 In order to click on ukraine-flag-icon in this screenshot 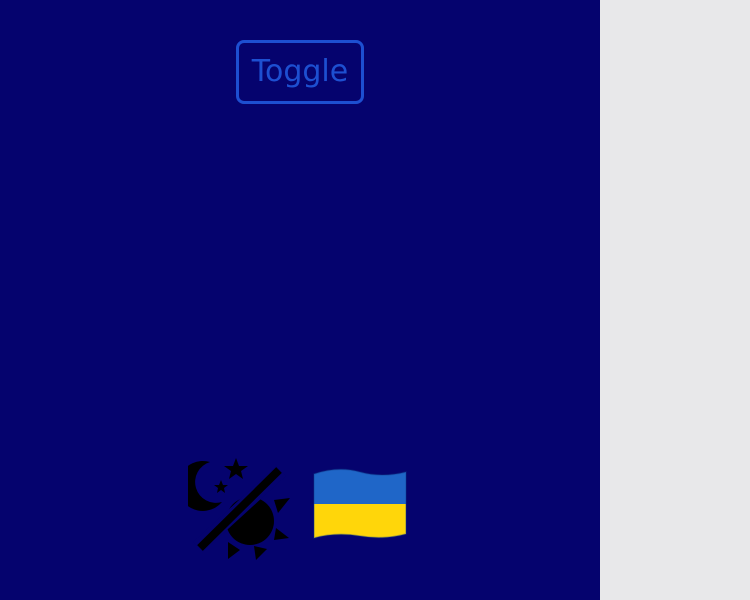, I will do `click(360, 503)`.